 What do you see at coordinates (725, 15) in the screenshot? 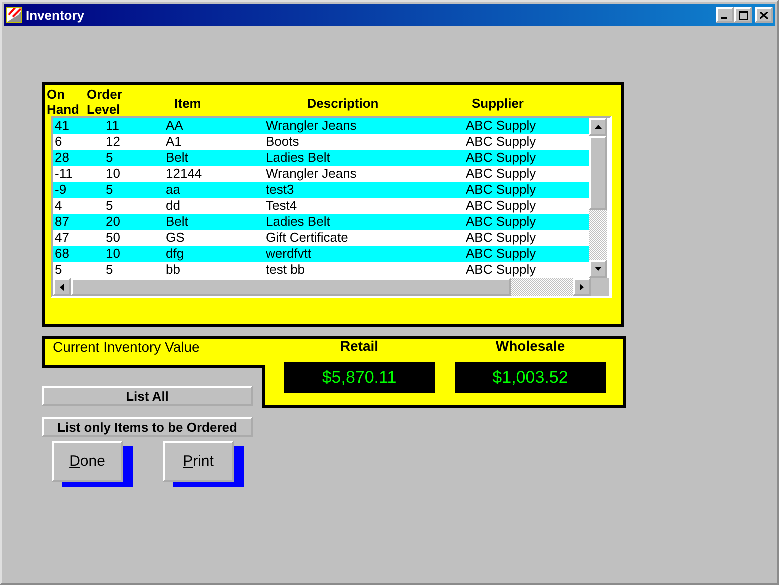
I see `minimize-button` at bounding box center [725, 15].